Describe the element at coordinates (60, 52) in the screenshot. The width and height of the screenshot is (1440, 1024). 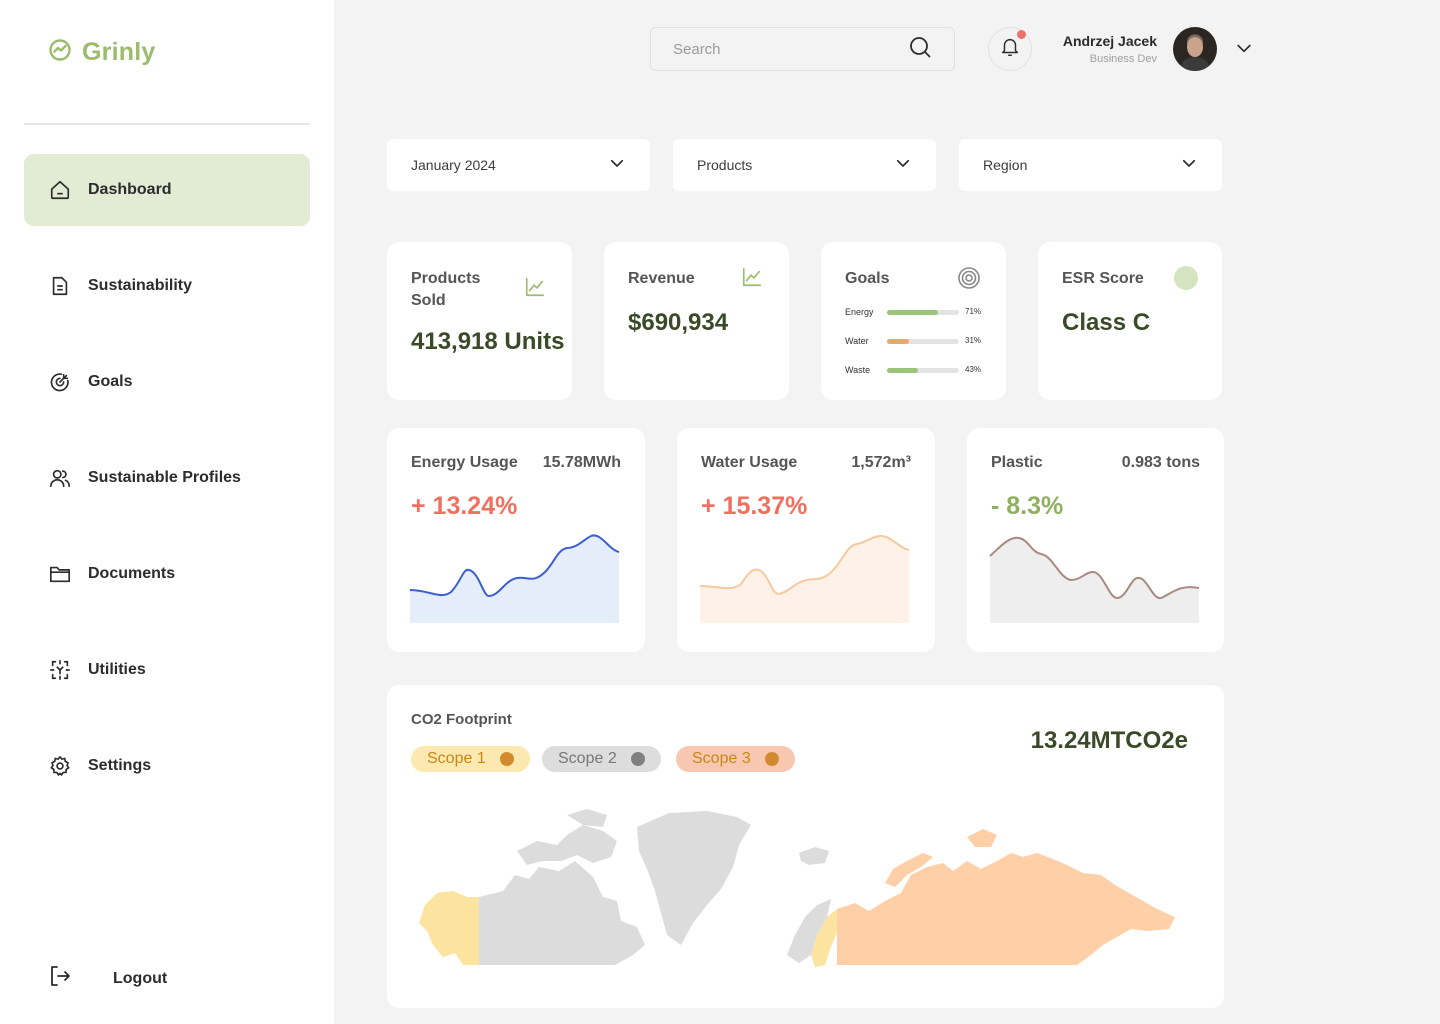
I see `logo-icon` at that location.